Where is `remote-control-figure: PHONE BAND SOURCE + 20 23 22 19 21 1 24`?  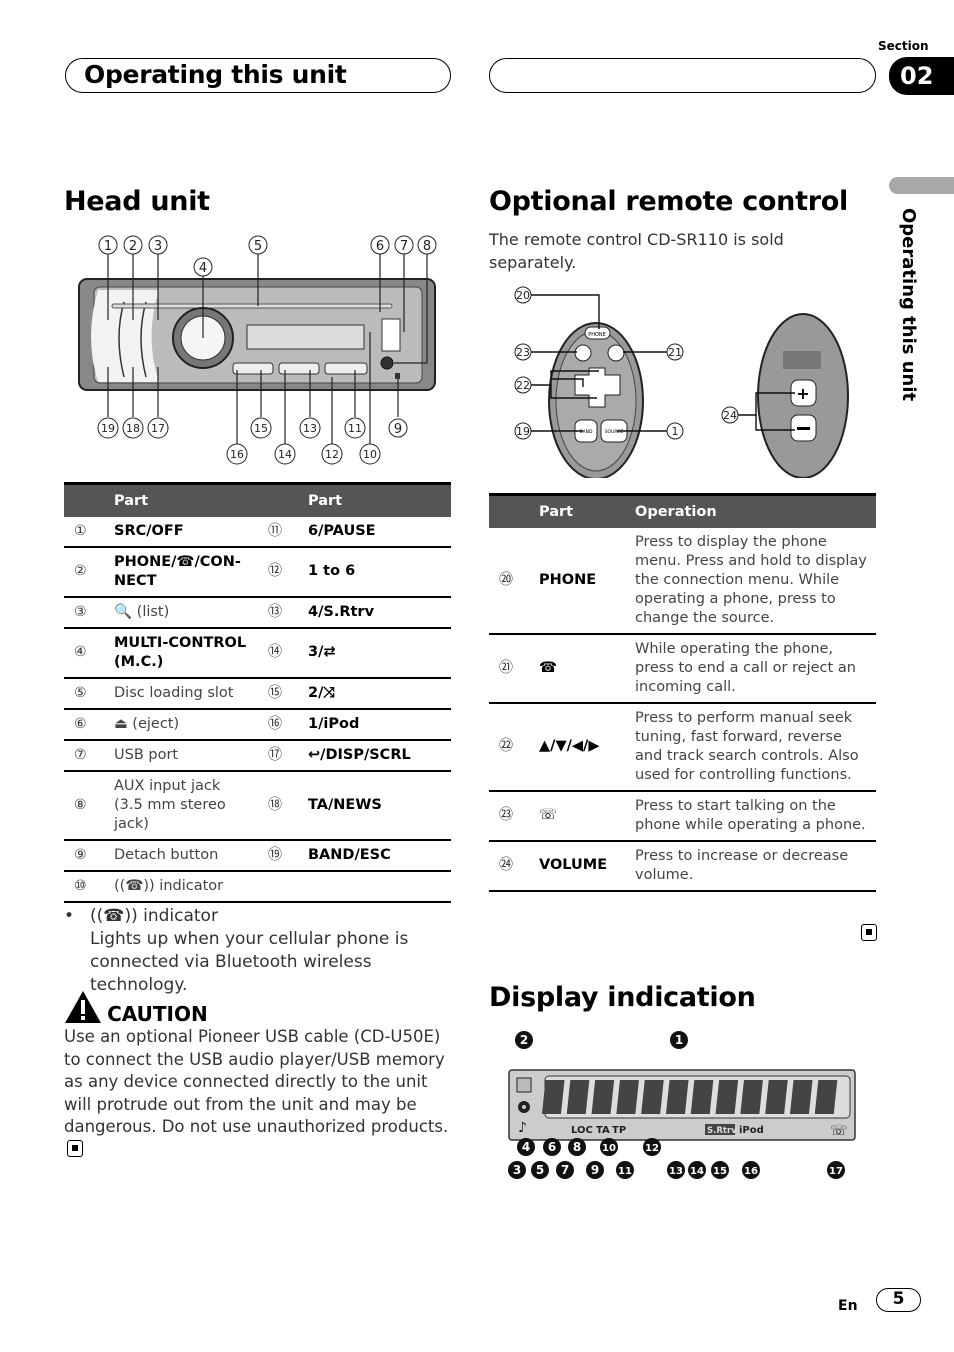
remote-control-figure: PHONE BAND SOURCE + 20 23 22 19 21 1 24 is located at coordinates (685, 381).